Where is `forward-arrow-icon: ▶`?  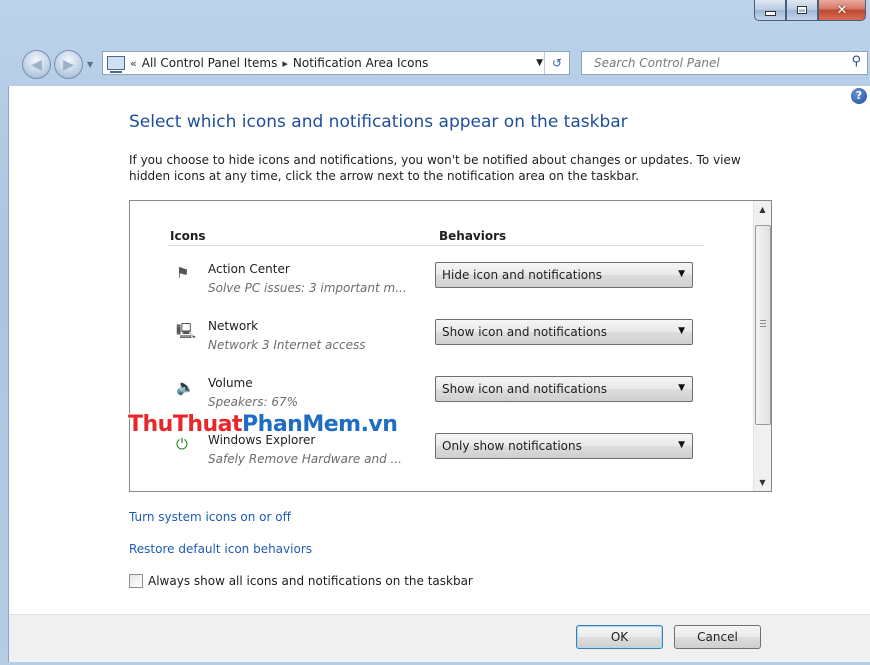
forward-arrow-icon: ▶ is located at coordinates (68, 64).